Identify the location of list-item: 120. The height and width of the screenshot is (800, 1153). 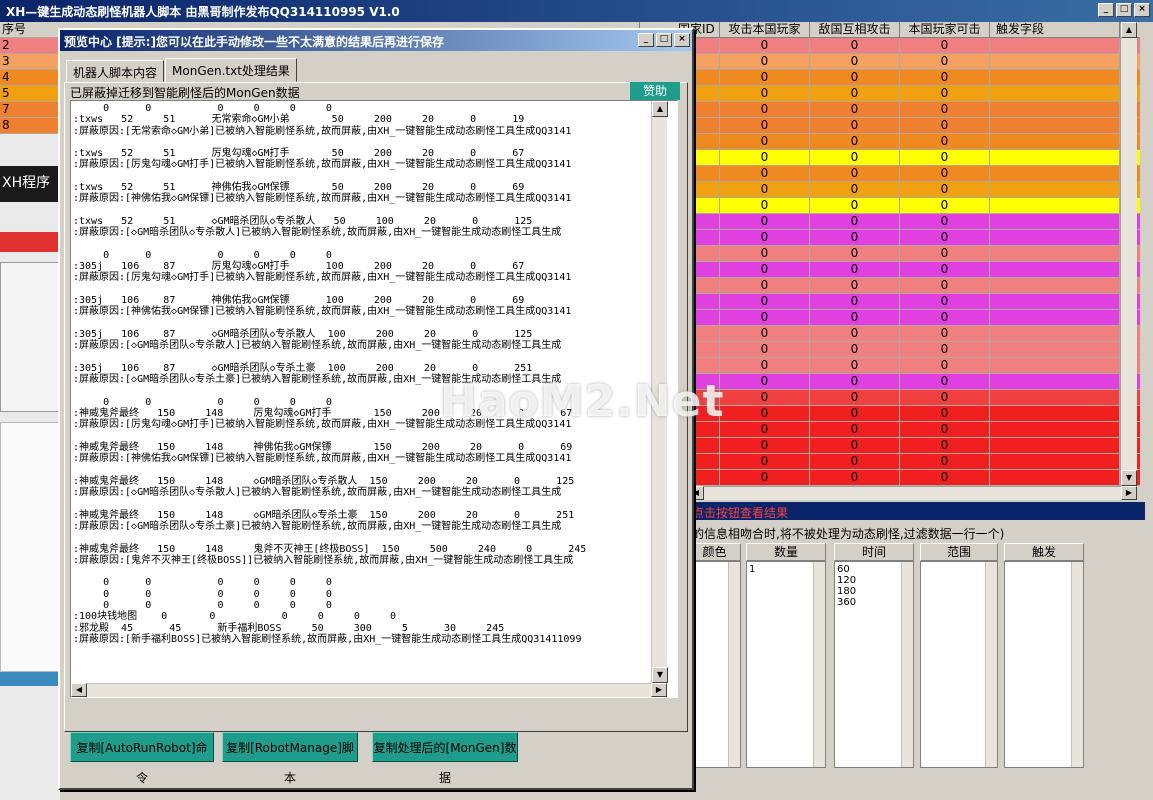
(874, 580).